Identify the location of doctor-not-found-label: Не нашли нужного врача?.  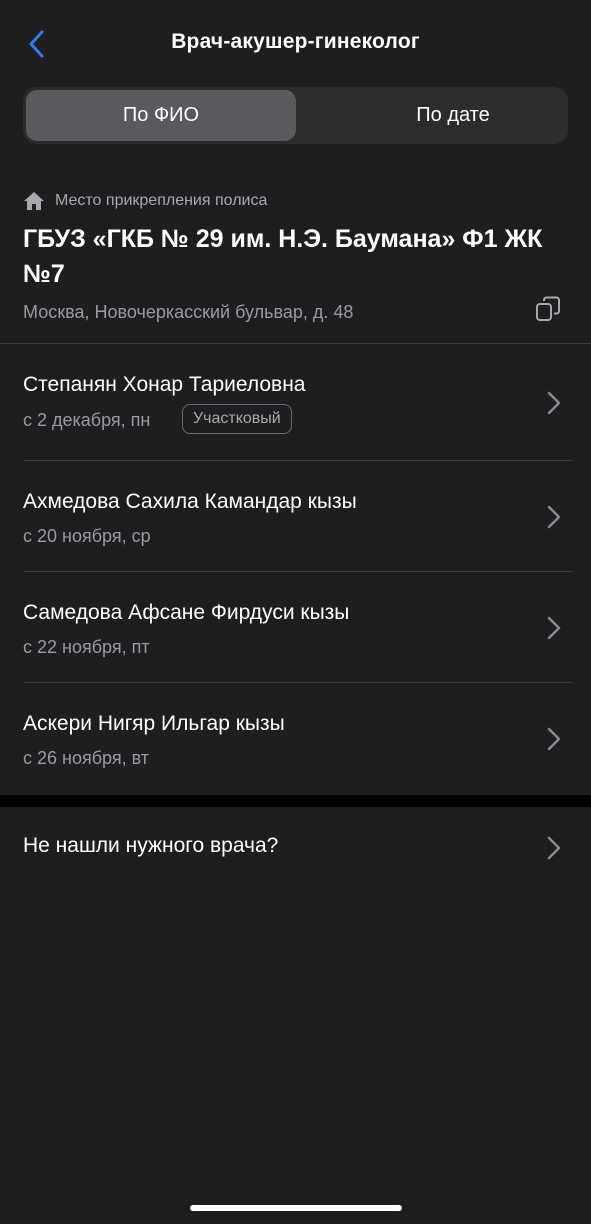
(151, 845).